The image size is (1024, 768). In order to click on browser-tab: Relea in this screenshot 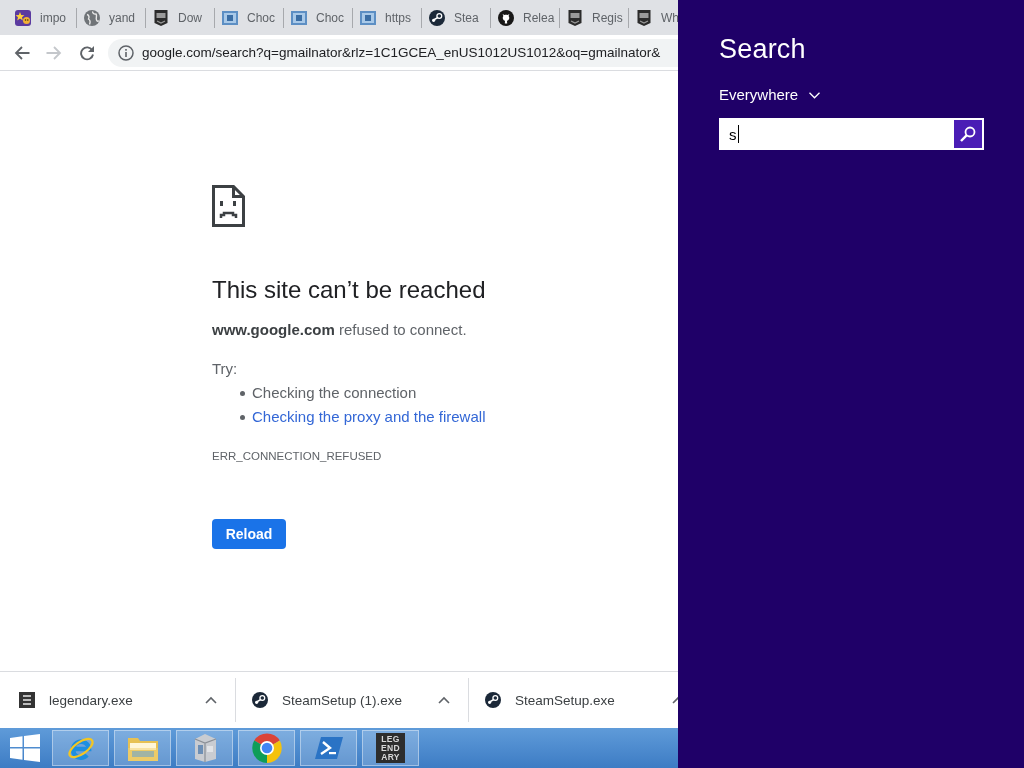, I will do `click(525, 17)`.